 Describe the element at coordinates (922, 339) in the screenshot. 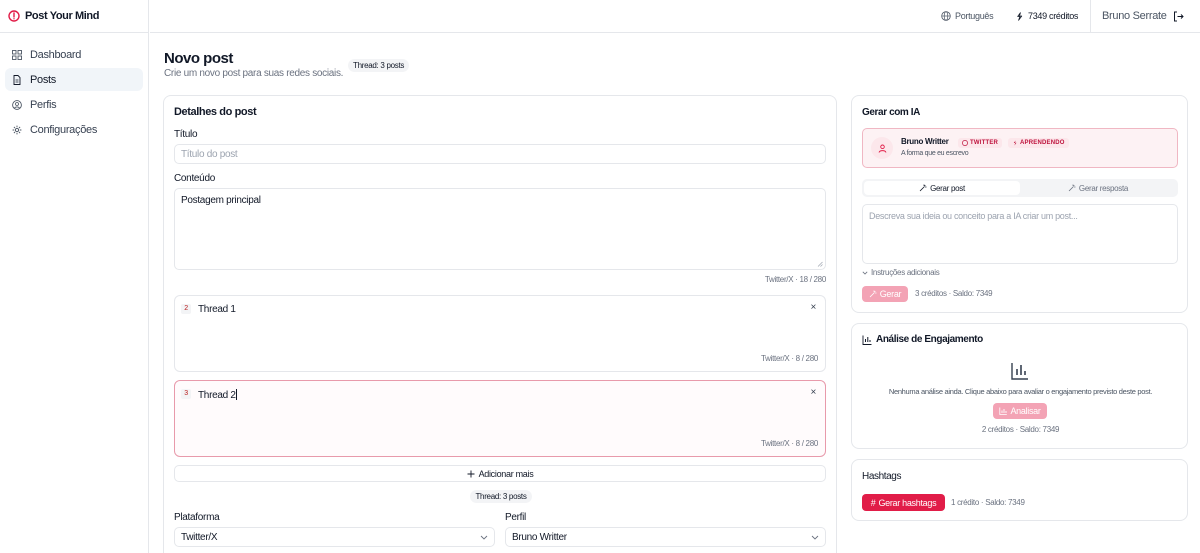

I see `engagement-title-row: Análise de Engajamento` at that location.